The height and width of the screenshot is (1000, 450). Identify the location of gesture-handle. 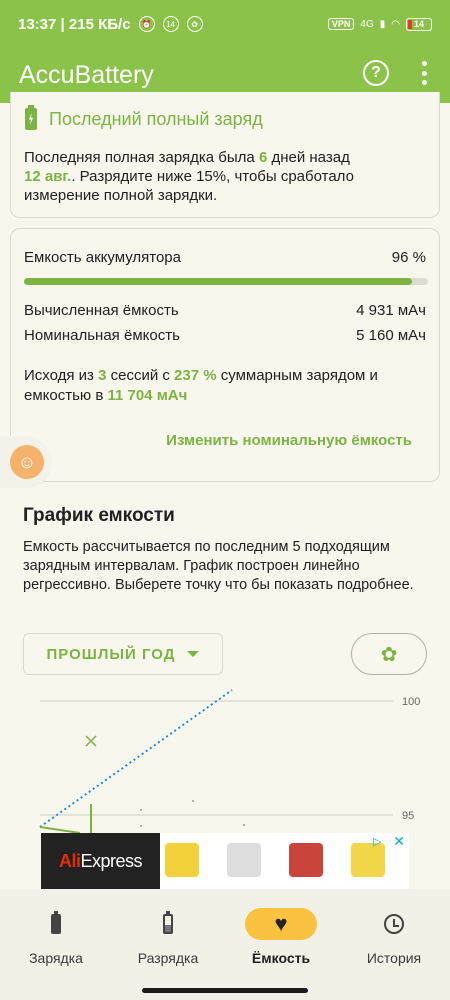
(225, 990).